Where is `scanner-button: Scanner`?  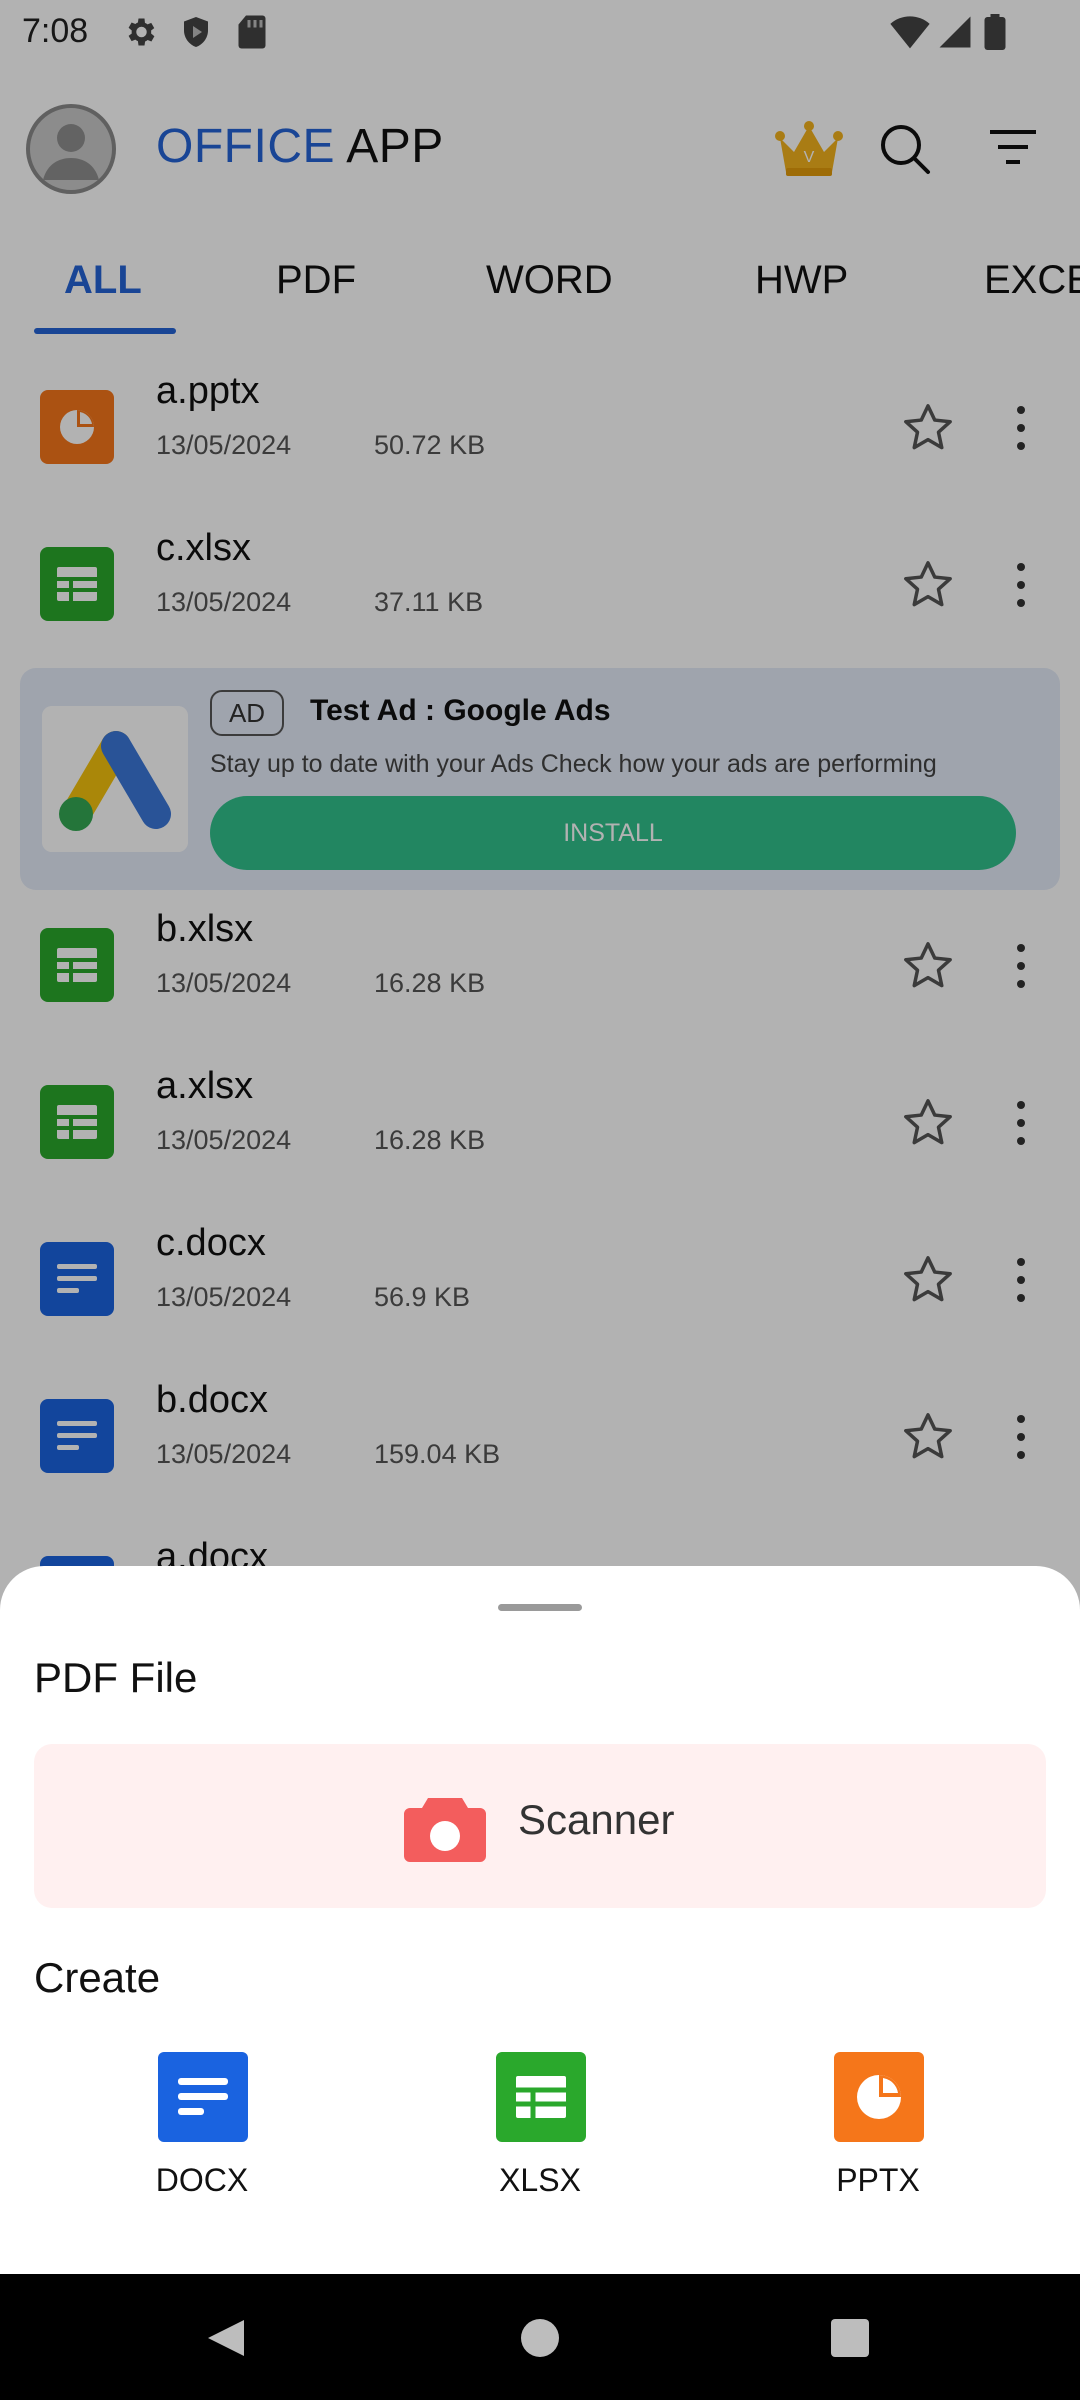
scanner-button: Scanner is located at coordinates (540, 1826).